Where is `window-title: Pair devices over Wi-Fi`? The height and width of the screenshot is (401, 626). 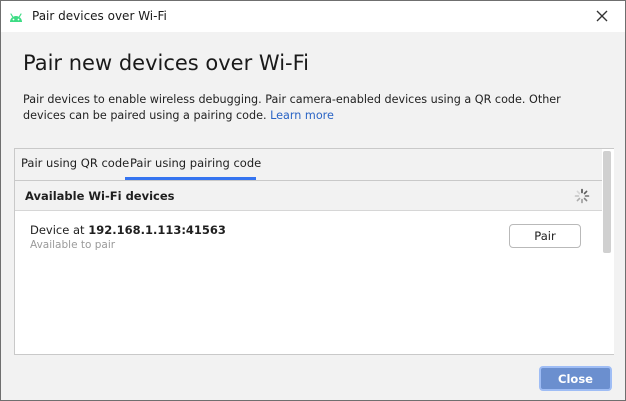
window-title: Pair devices over Wi-Fi is located at coordinates (99, 16).